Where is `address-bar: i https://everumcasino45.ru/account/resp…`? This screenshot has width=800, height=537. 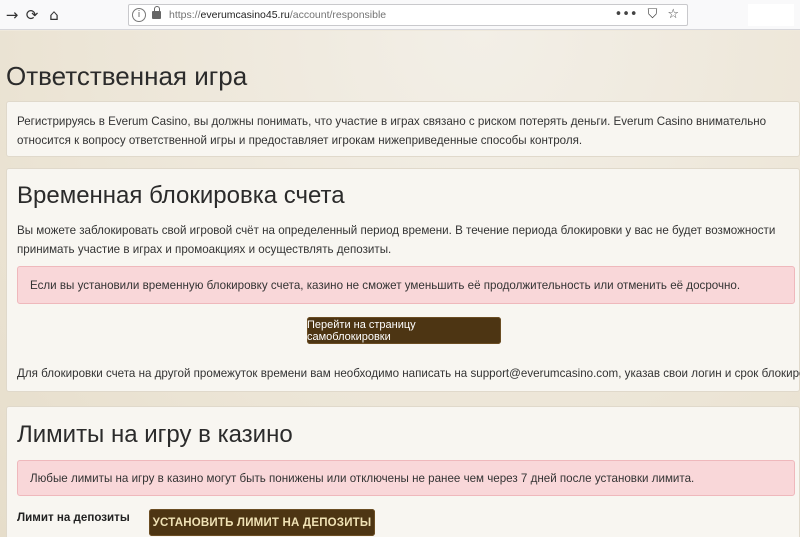
address-bar: i https://everumcasino45.ru/account/resp… is located at coordinates (408, 15).